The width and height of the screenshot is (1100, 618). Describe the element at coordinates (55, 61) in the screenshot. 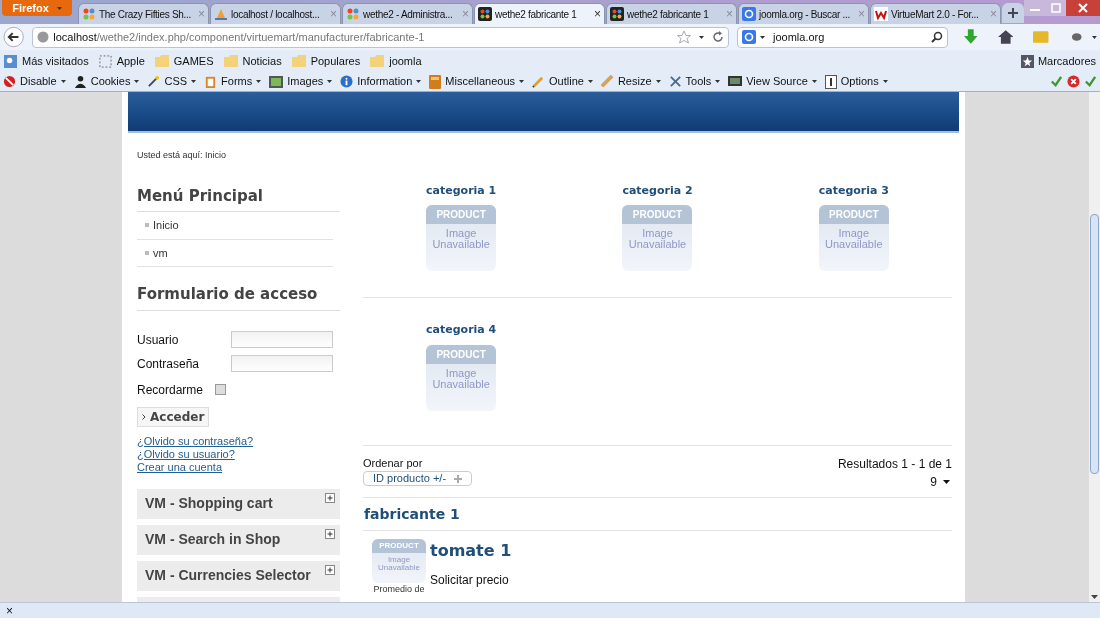

I see `bookmark-link: Más visitados` at that location.